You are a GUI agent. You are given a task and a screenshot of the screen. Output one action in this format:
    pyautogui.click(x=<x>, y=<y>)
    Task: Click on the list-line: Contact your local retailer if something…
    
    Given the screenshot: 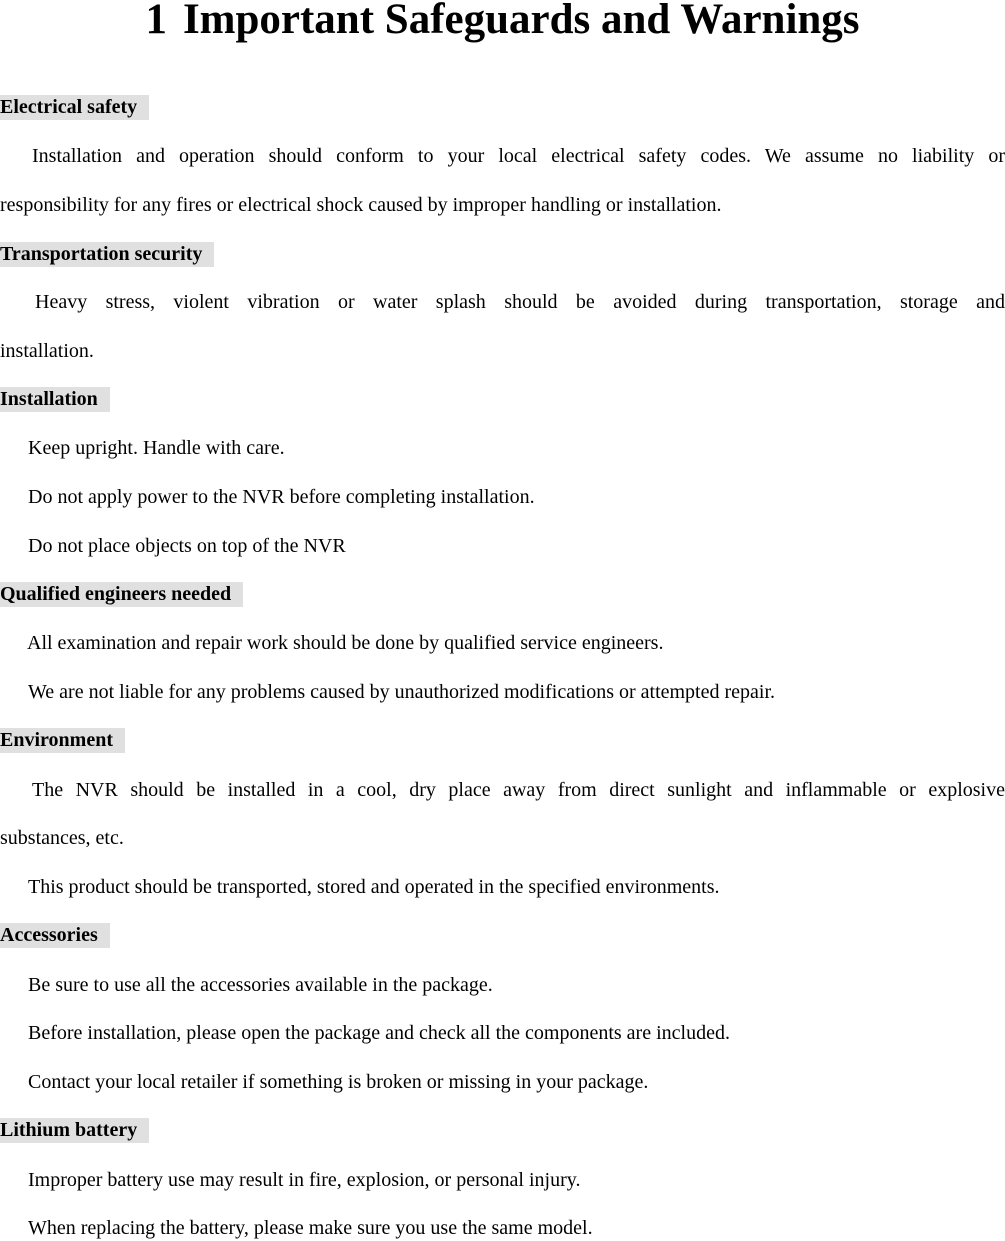 What is the action you would take?
    pyautogui.click(x=338, y=1082)
    